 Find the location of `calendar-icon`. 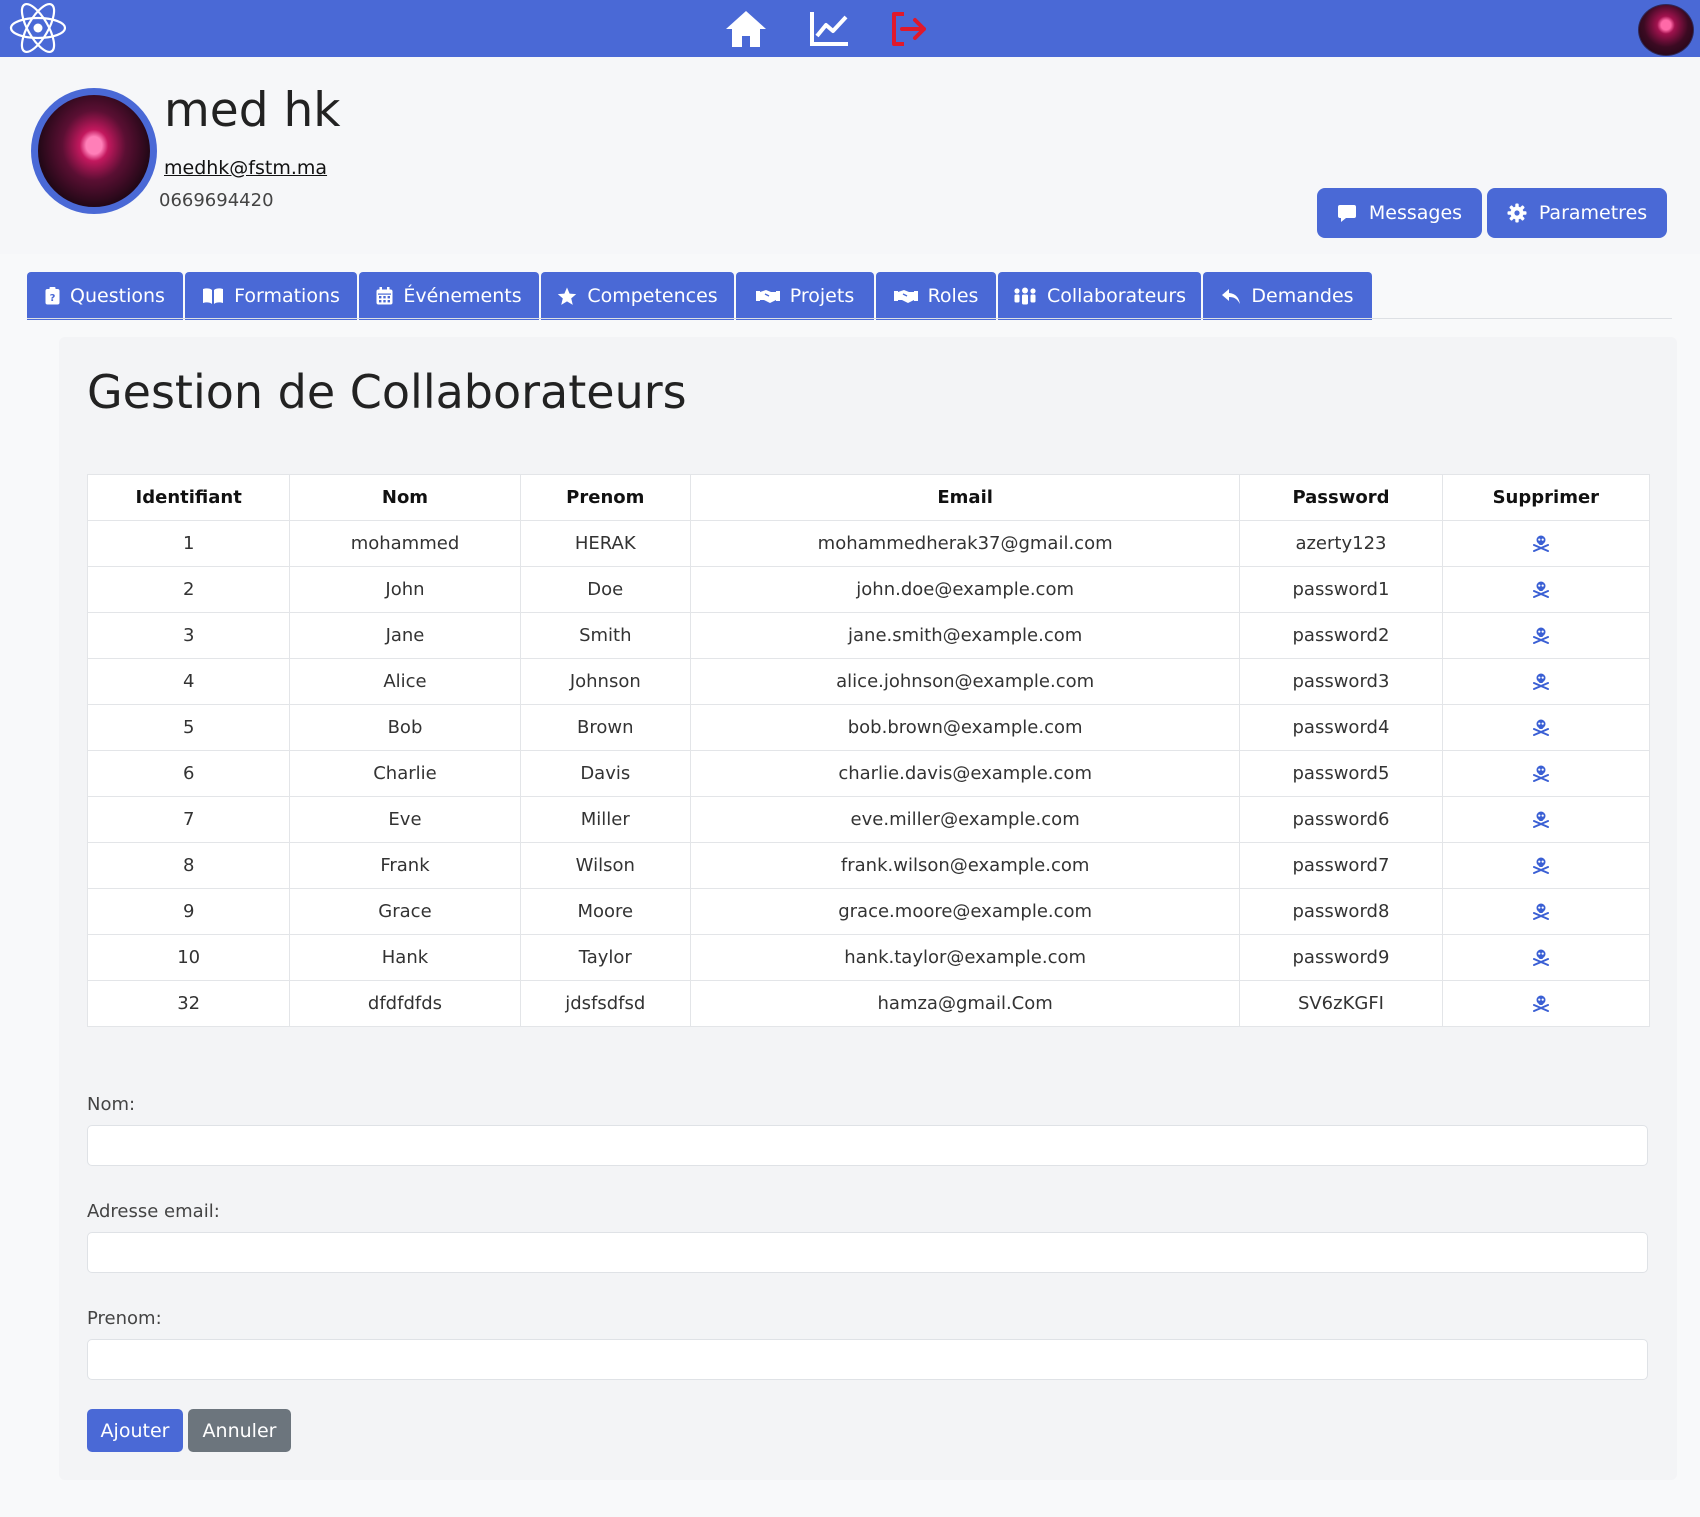

calendar-icon is located at coordinates (384, 296).